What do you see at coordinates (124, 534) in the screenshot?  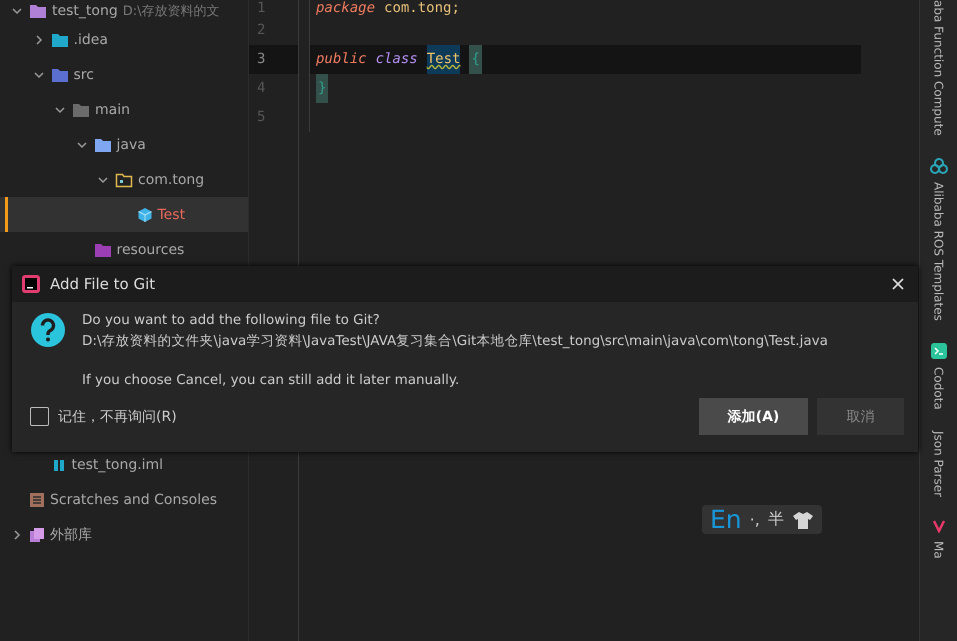 I see `tree-item: 外部库` at bounding box center [124, 534].